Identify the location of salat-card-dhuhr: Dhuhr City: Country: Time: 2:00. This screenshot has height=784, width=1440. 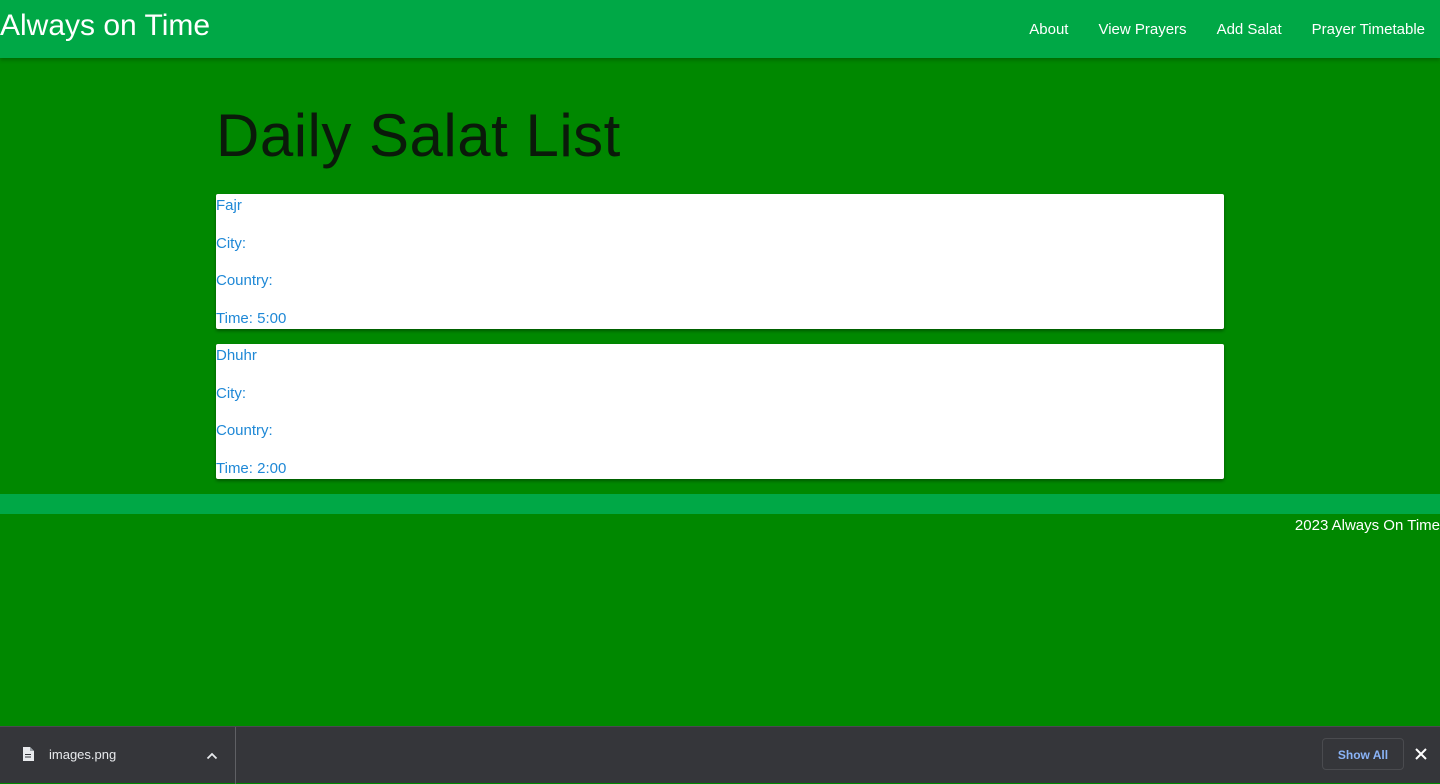
(720, 411).